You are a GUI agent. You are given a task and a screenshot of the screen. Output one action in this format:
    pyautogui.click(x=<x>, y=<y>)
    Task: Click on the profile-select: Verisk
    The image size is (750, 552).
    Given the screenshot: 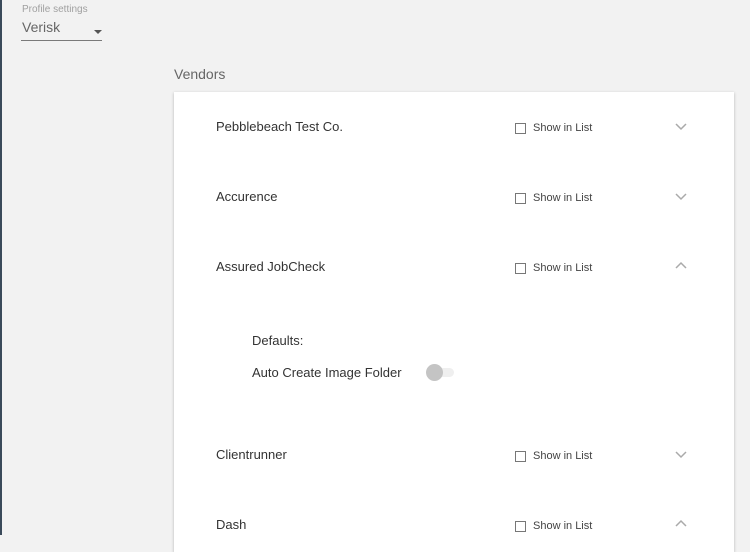 What is the action you would take?
    pyautogui.click(x=61, y=29)
    